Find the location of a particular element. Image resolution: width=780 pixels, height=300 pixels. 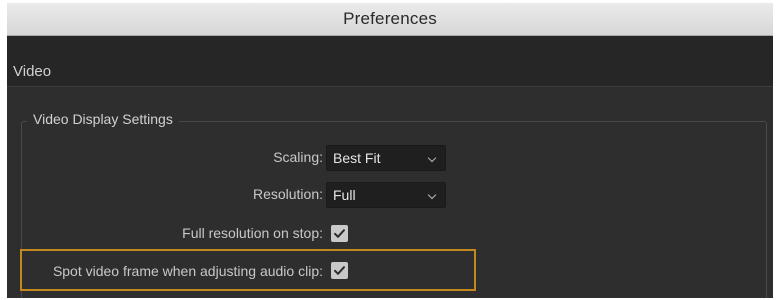

scaling-label: Scaling: is located at coordinates (298, 157).